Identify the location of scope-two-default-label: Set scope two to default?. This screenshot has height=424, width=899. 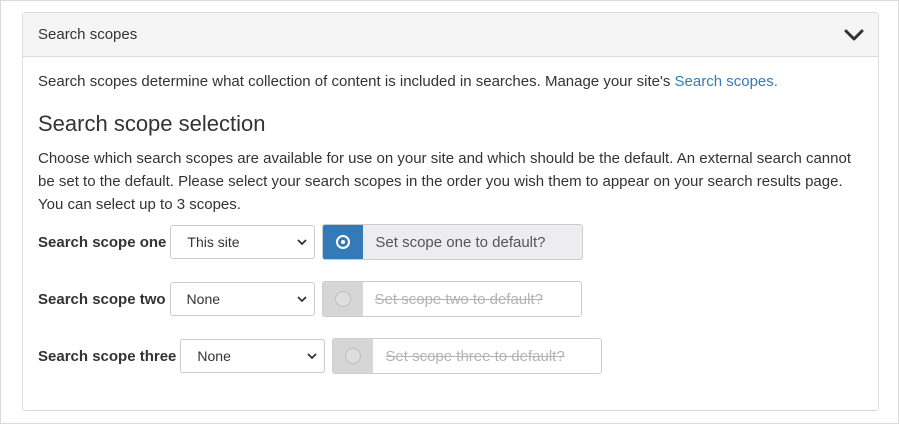
(471, 299).